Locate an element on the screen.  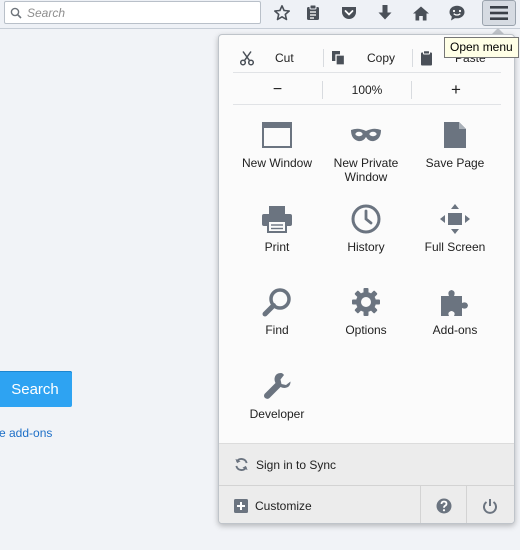
power-icon is located at coordinates (489, 506).